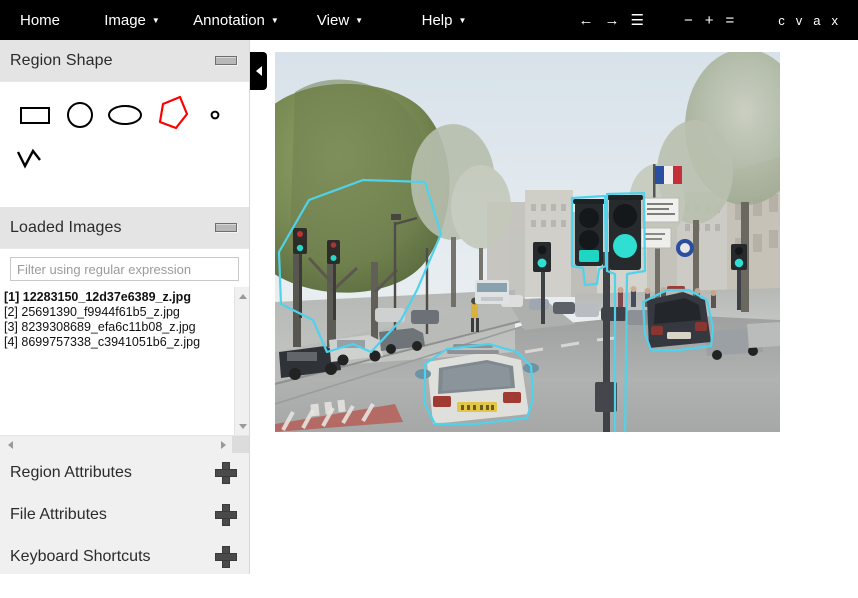 This screenshot has width=858, height=598. What do you see at coordinates (637, 20) in the screenshot?
I see `image-grid-icon: ☰` at bounding box center [637, 20].